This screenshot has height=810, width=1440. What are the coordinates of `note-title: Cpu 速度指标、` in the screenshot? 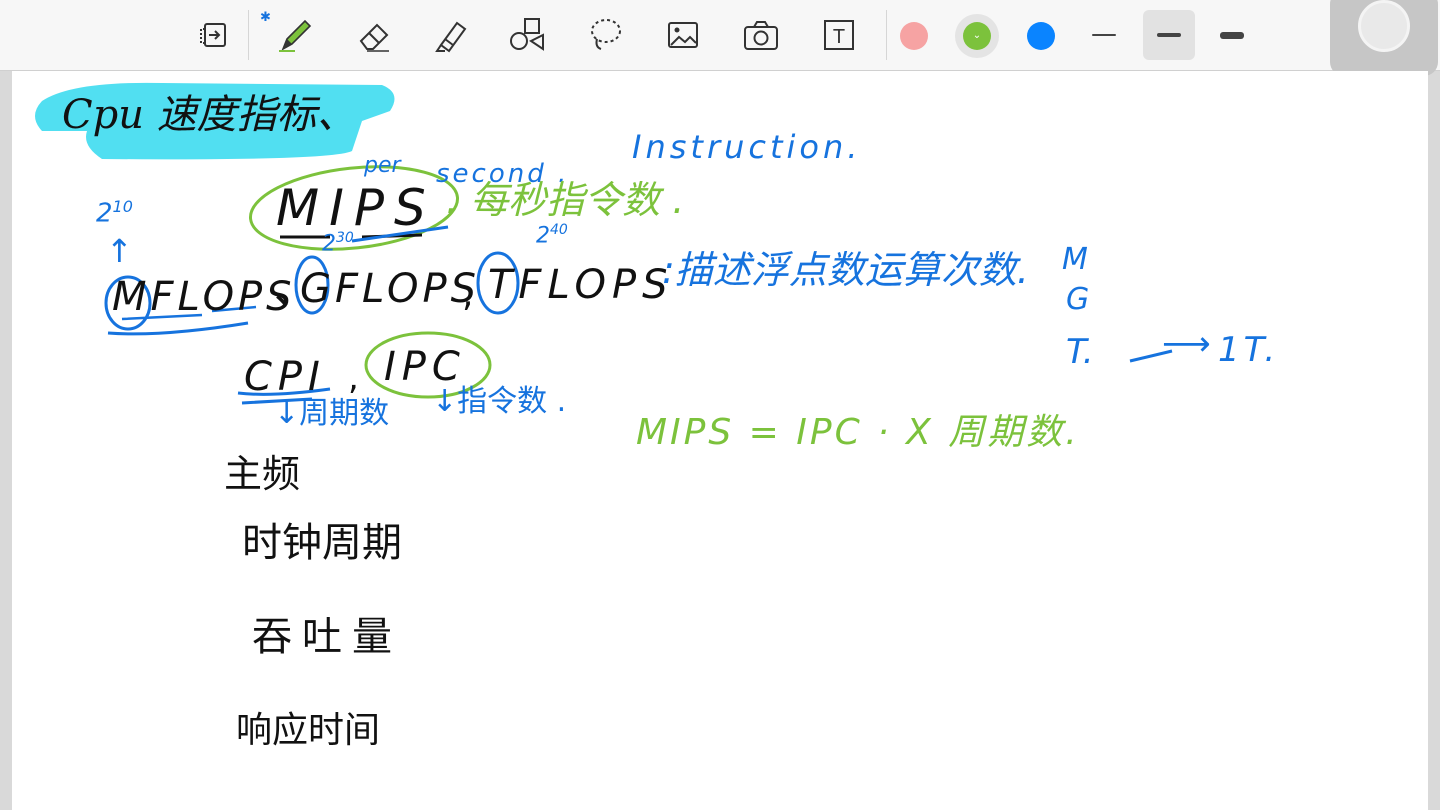 It's located at (209, 115).